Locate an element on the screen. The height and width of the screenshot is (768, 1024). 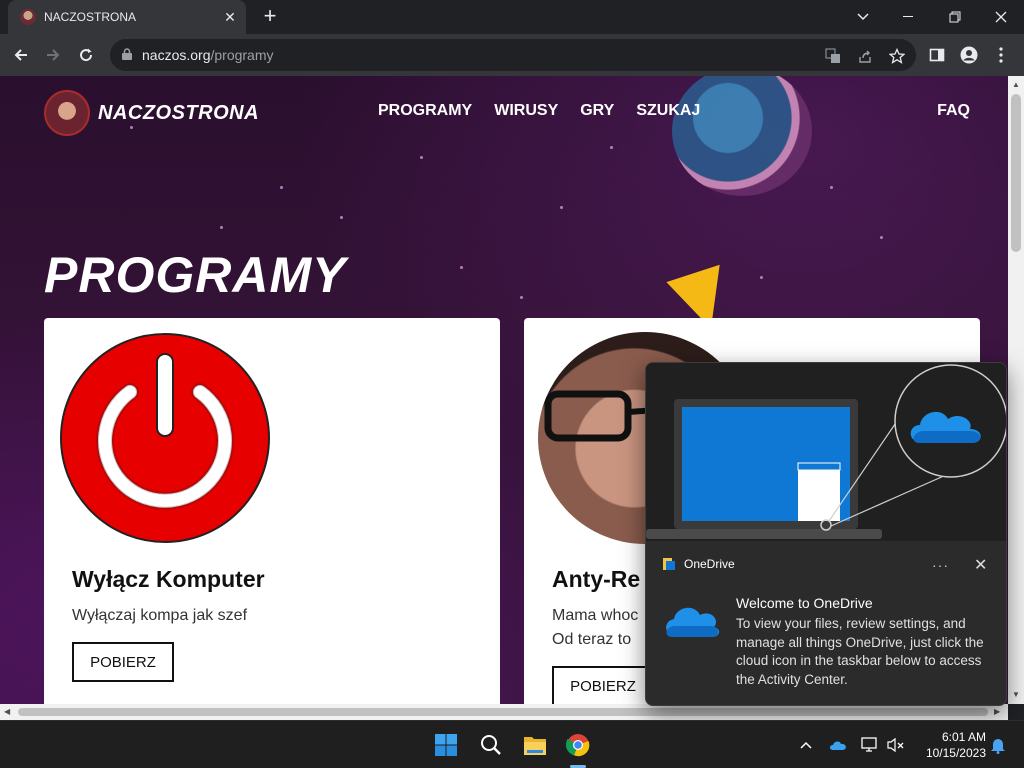
scroll-down-icon: ▼ is located at coordinates (1016, 694).